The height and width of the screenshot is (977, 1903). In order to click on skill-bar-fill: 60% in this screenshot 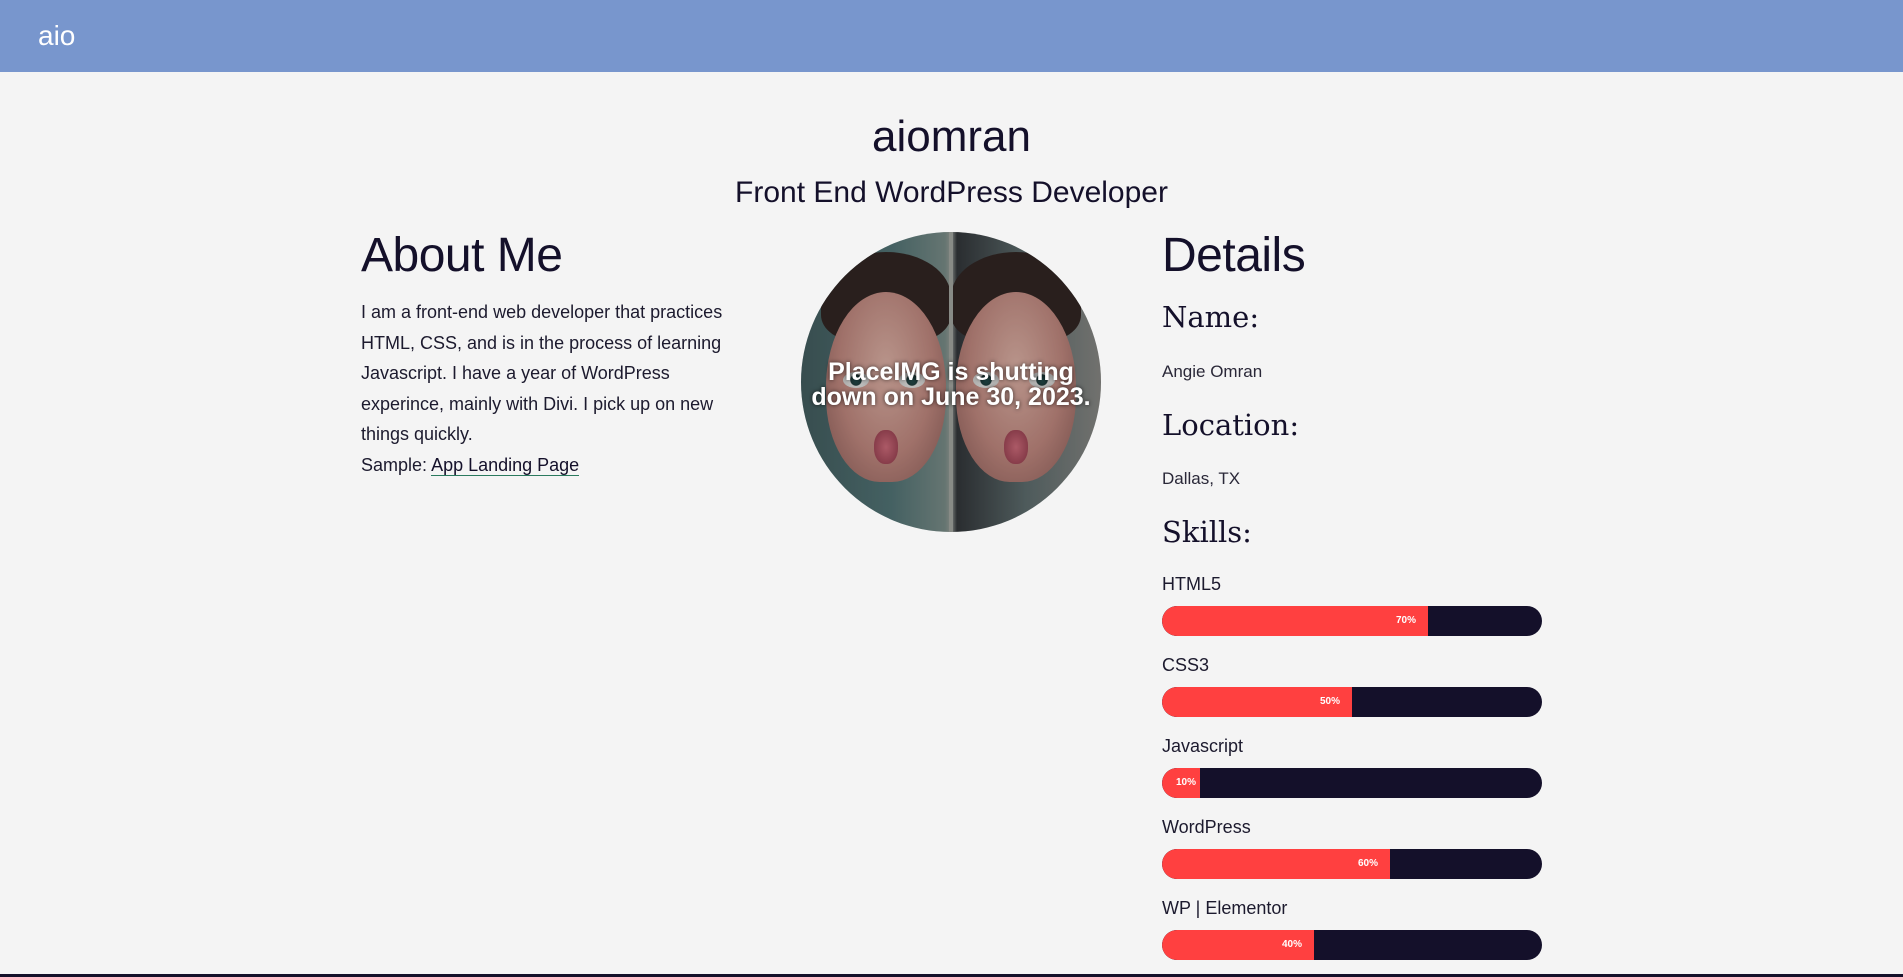, I will do `click(1276, 864)`.